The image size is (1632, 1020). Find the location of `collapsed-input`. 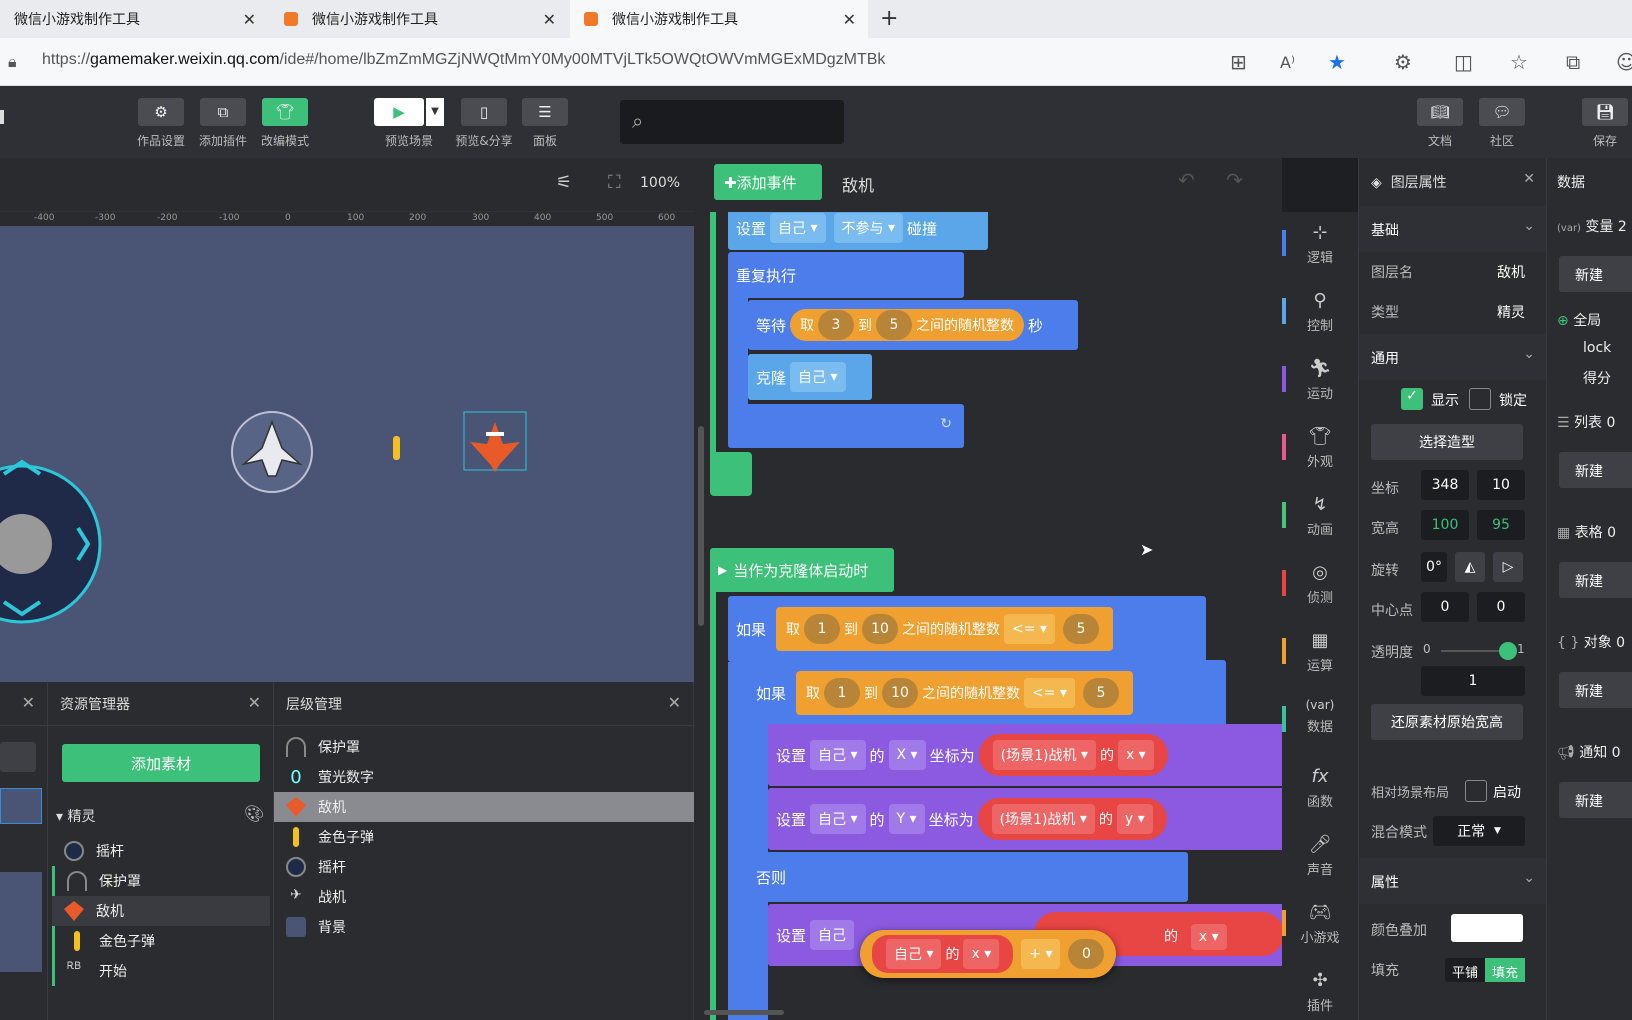

collapsed-input is located at coordinates (18, 757).